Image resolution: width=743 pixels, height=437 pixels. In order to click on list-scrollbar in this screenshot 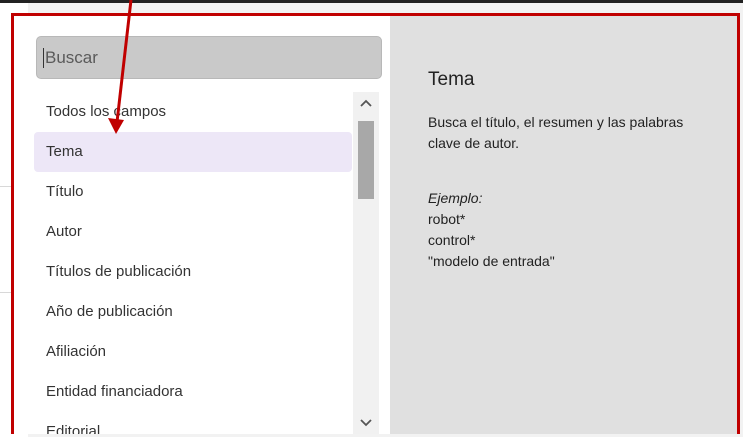, I will do `click(366, 263)`.